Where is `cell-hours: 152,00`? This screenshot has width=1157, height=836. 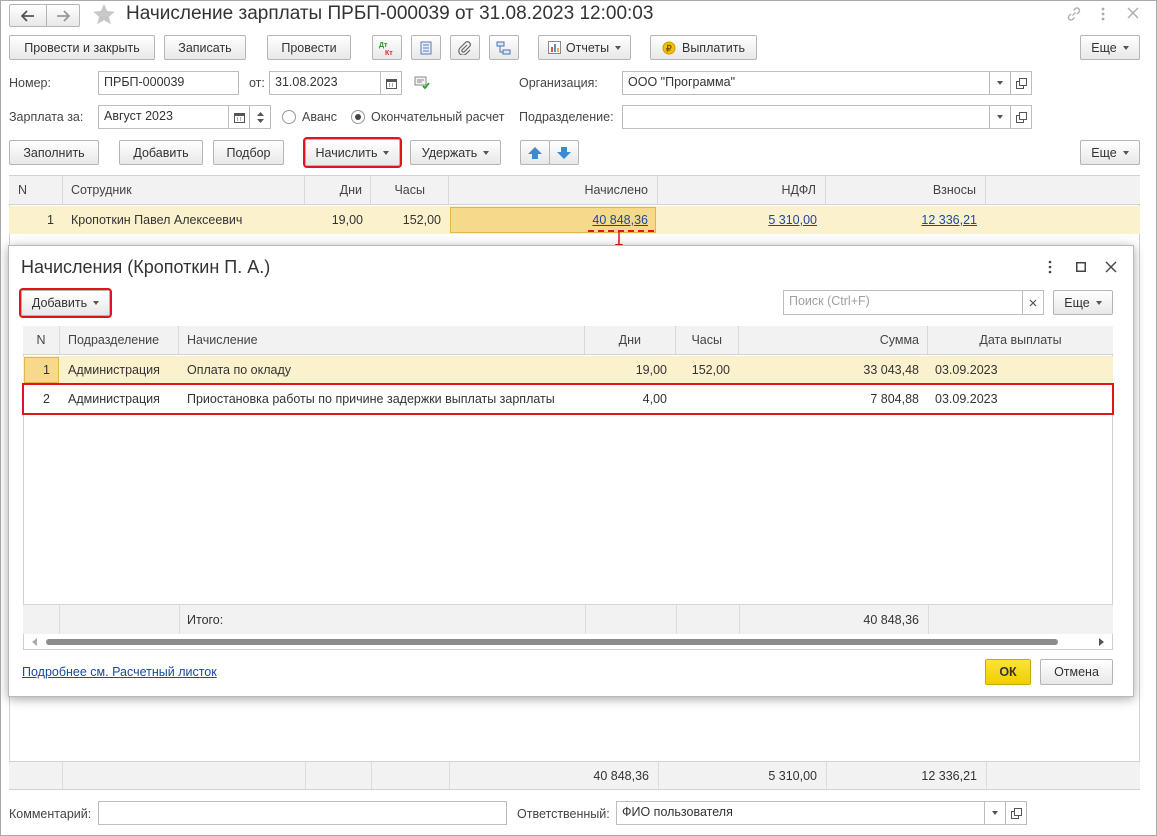 cell-hours: 152,00 is located at coordinates (710, 370).